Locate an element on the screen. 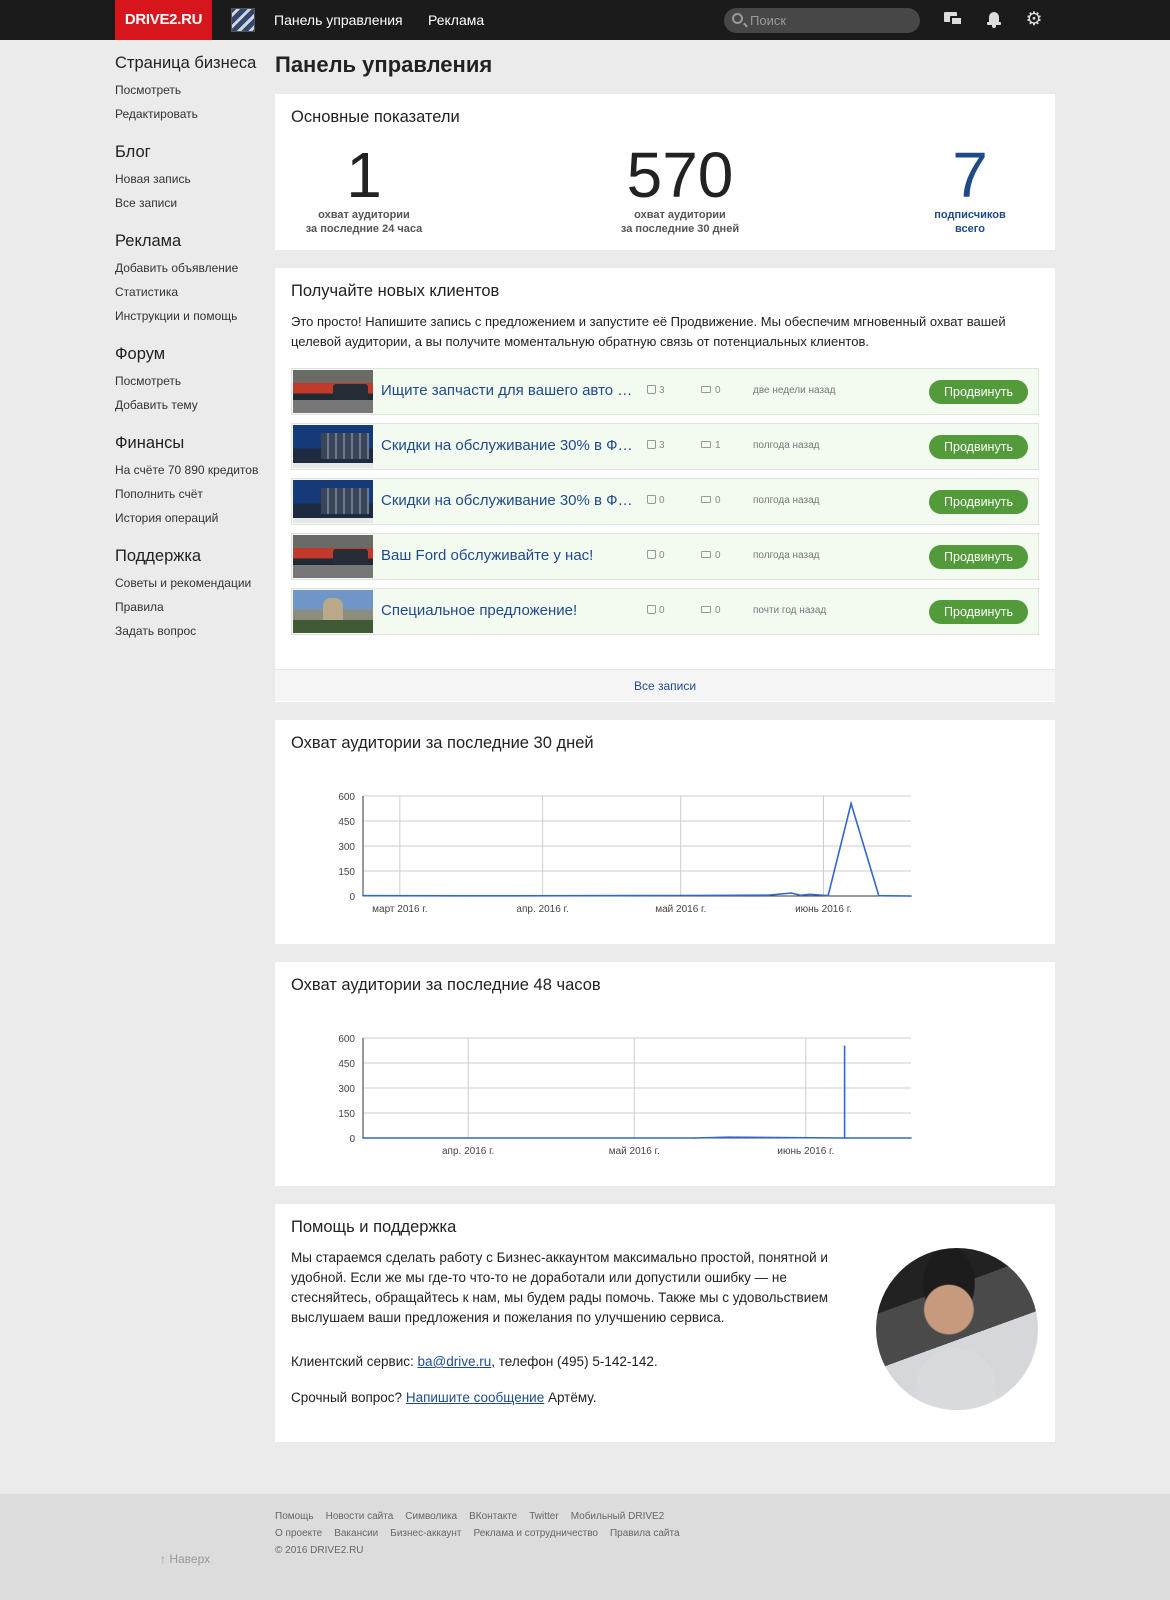 The image size is (1170, 1600). sidebar-group-title: Поддержка is located at coordinates (158, 556).